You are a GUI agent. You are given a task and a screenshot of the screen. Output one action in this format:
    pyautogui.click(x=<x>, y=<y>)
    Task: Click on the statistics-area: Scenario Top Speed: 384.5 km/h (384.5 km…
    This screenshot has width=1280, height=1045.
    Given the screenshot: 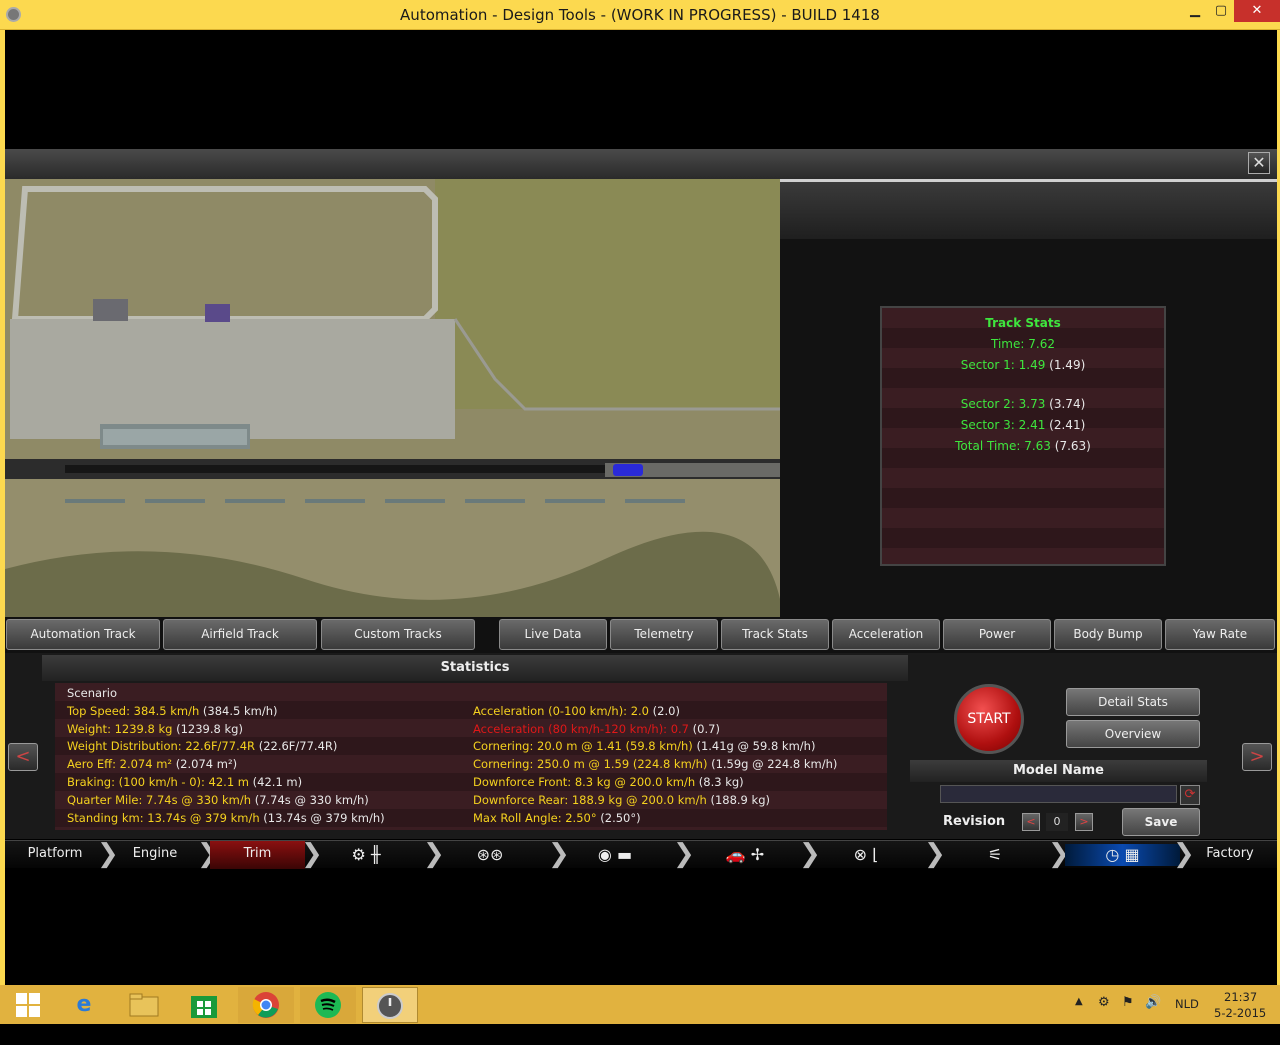 What is the action you would take?
    pyautogui.click(x=471, y=756)
    